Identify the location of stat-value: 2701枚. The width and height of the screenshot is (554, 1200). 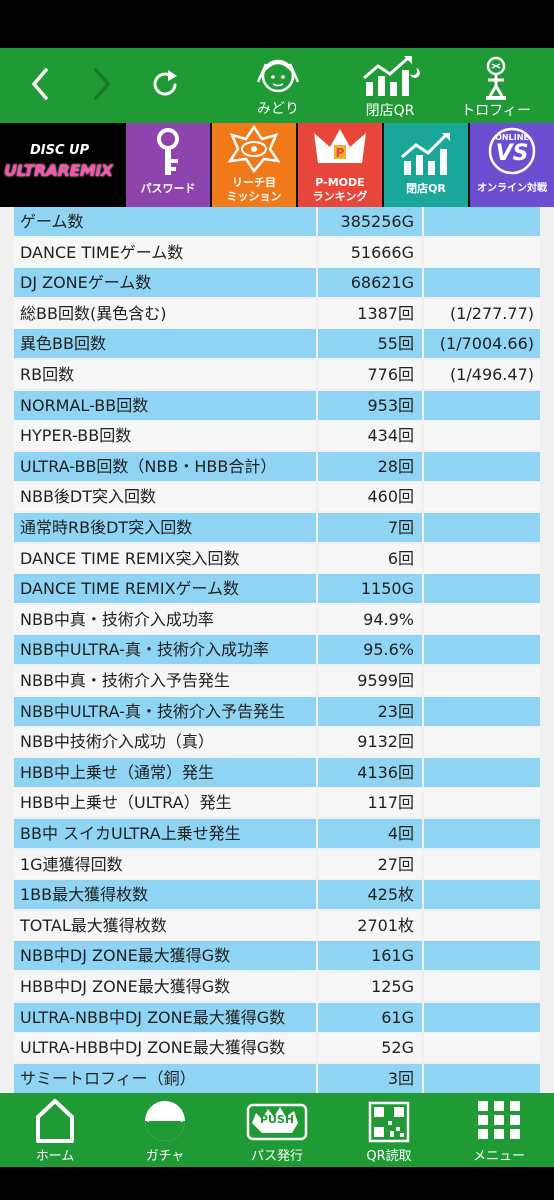
(370, 925).